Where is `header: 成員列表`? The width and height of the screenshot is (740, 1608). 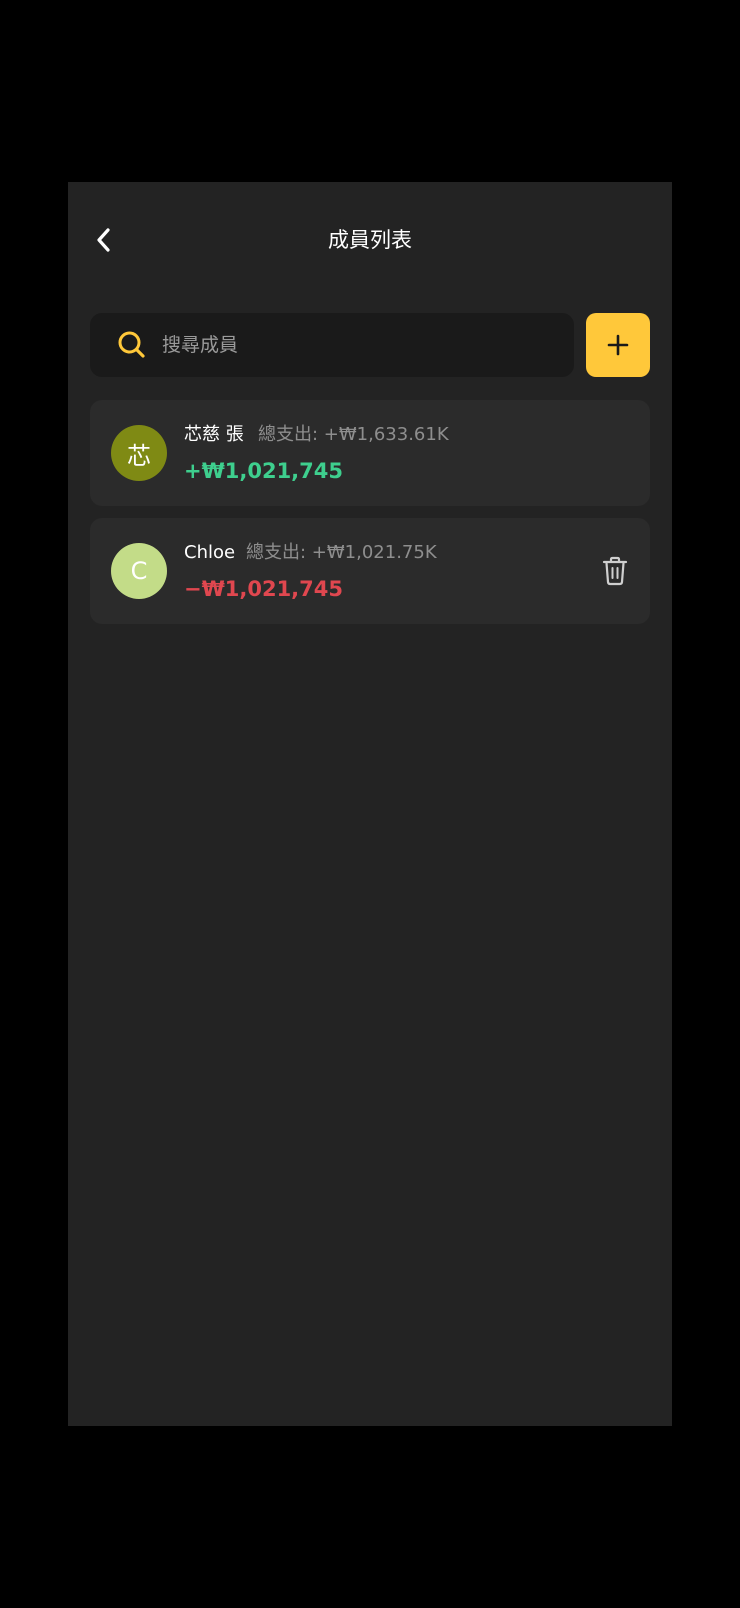 header: 成員列表 is located at coordinates (370, 242).